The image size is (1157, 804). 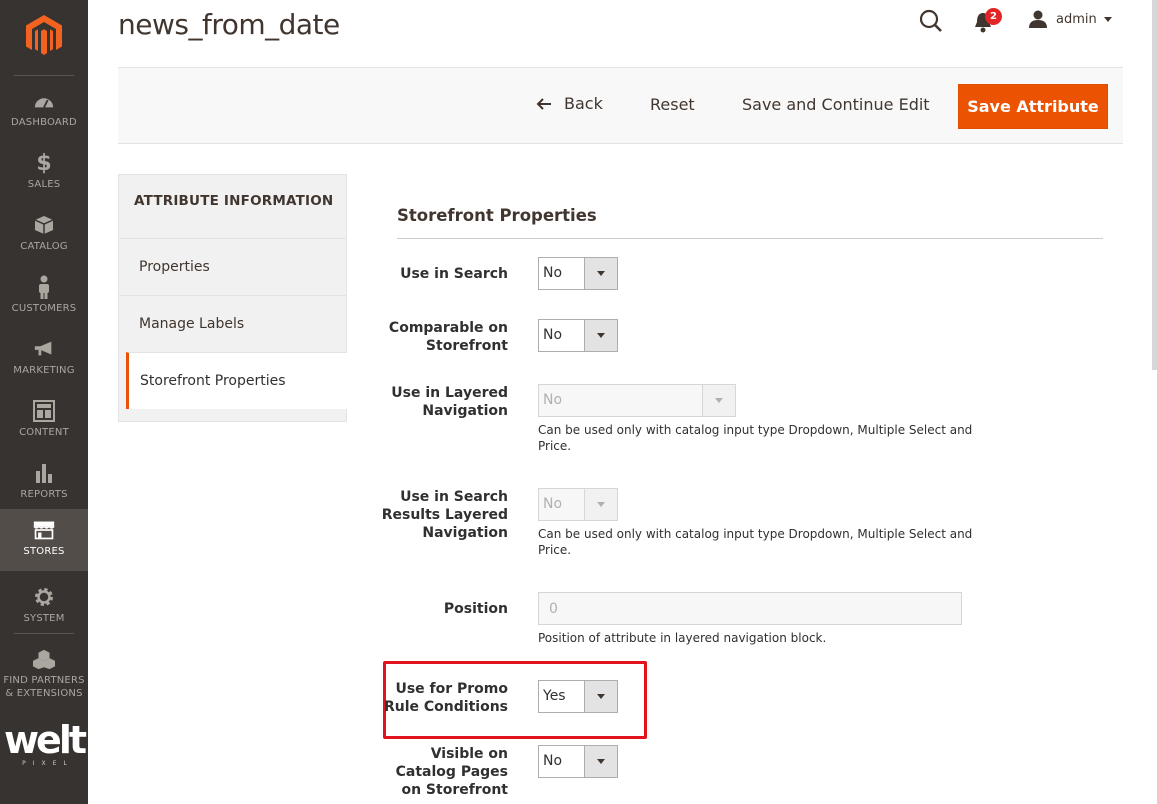 I want to click on sidebar-item-label: CATALOG, so click(x=44, y=246).